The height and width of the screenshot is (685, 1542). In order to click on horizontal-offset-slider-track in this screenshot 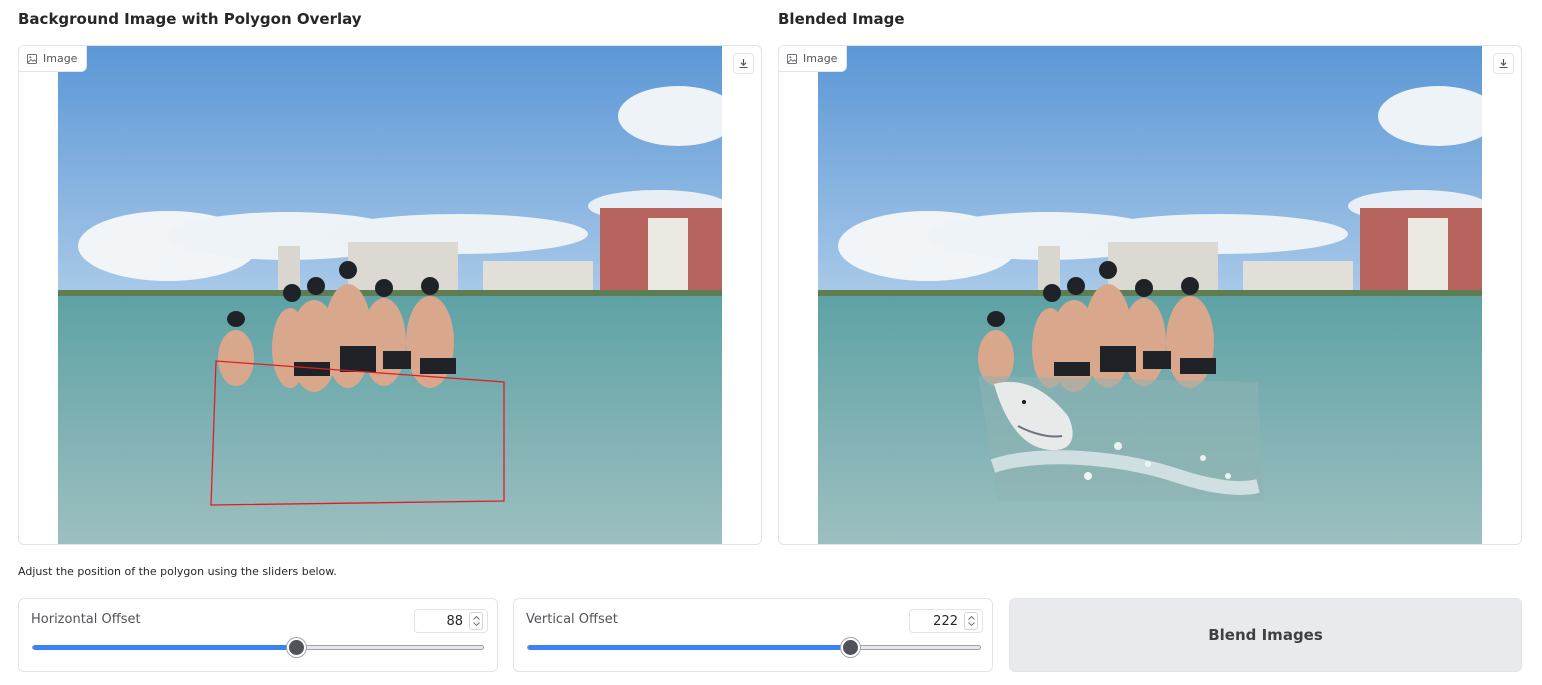, I will do `click(258, 647)`.